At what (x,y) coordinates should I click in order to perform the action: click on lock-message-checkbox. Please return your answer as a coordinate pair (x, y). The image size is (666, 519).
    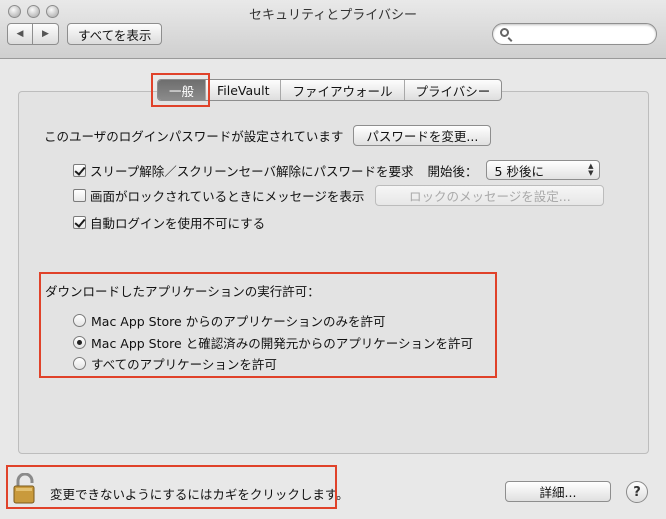
    Looking at the image, I should click on (79, 195).